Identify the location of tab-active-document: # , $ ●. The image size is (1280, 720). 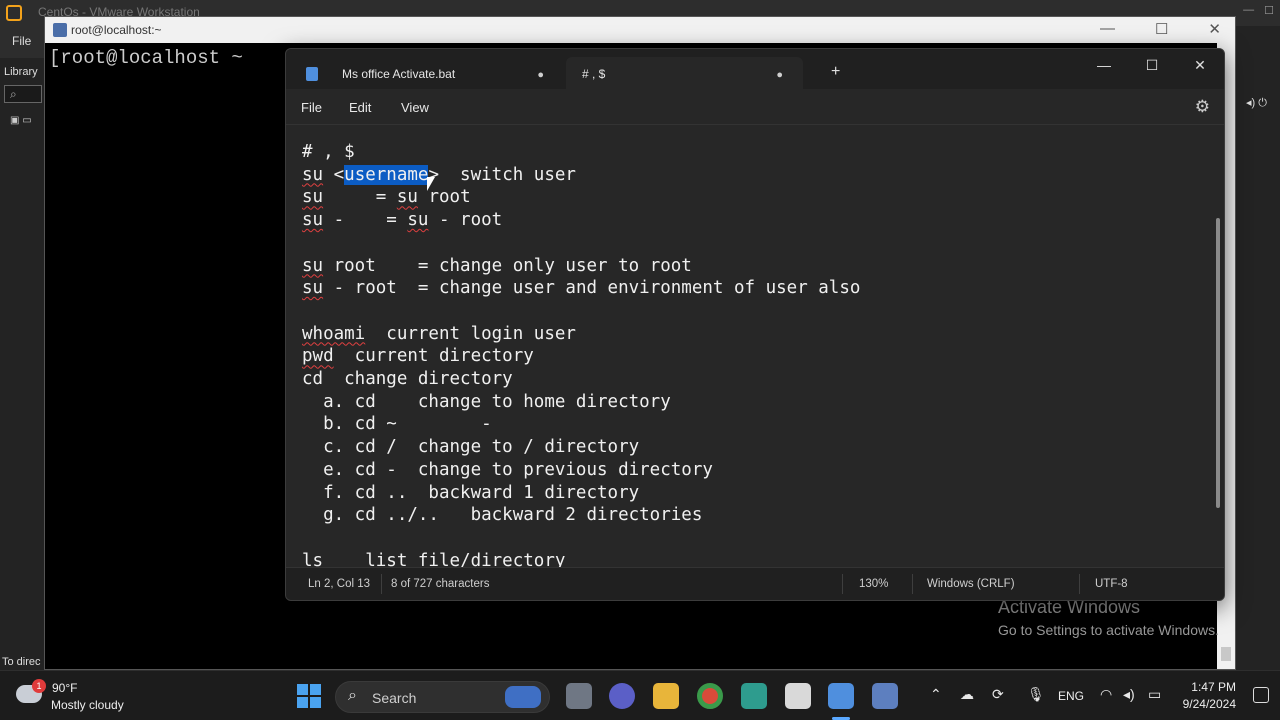
(684, 73).